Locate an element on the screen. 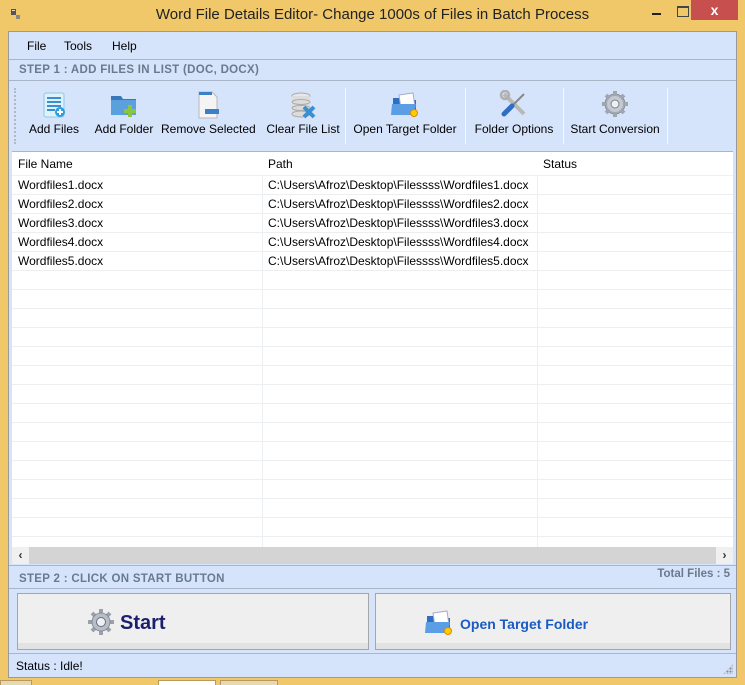 This screenshot has height=685, width=745. remove-selected-label: Remove Selected is located at coordinates (208, 129).